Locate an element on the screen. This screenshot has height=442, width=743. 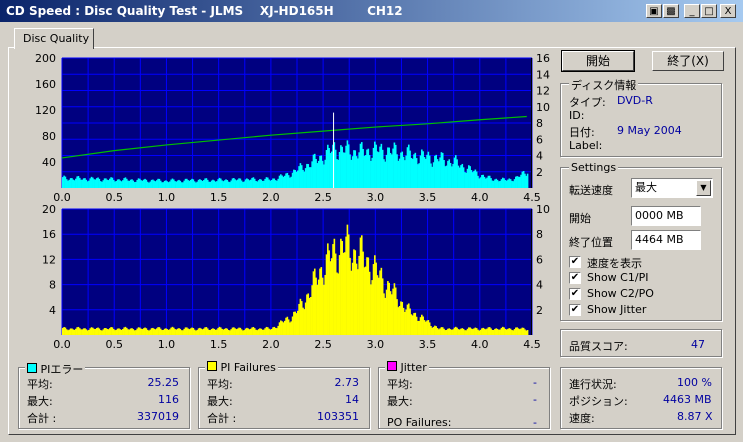
settings-label: Settings is located at coordinates (594, 167).